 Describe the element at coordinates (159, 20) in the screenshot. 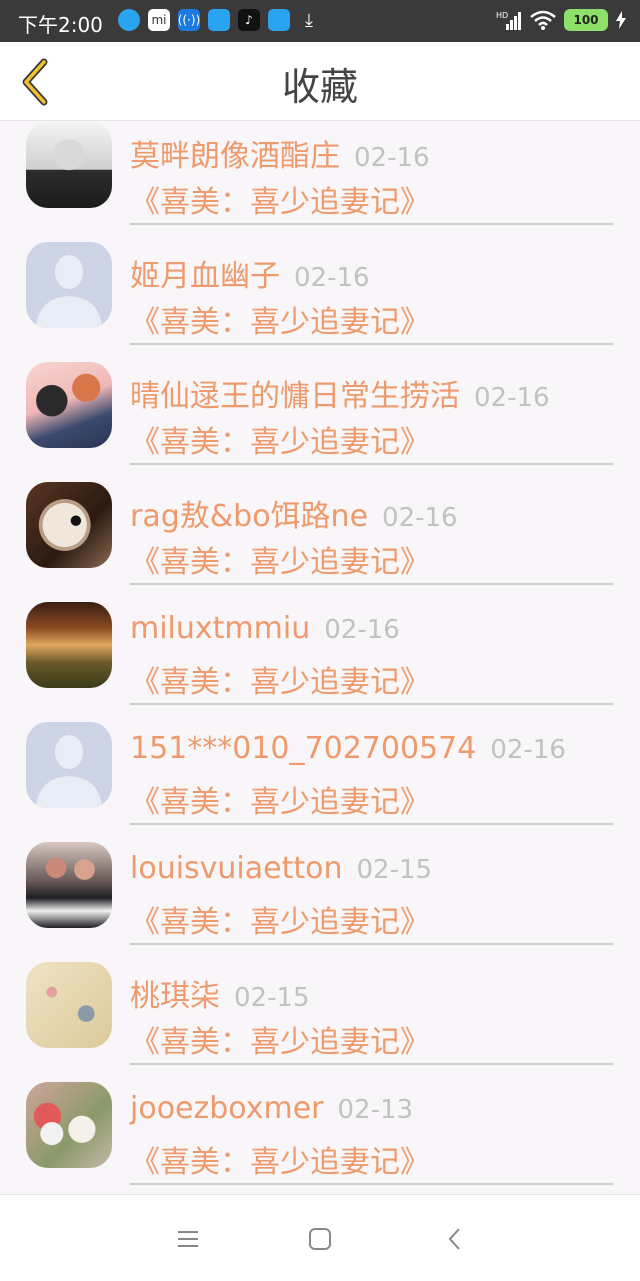

I see `mi-icon: mi` at that location.